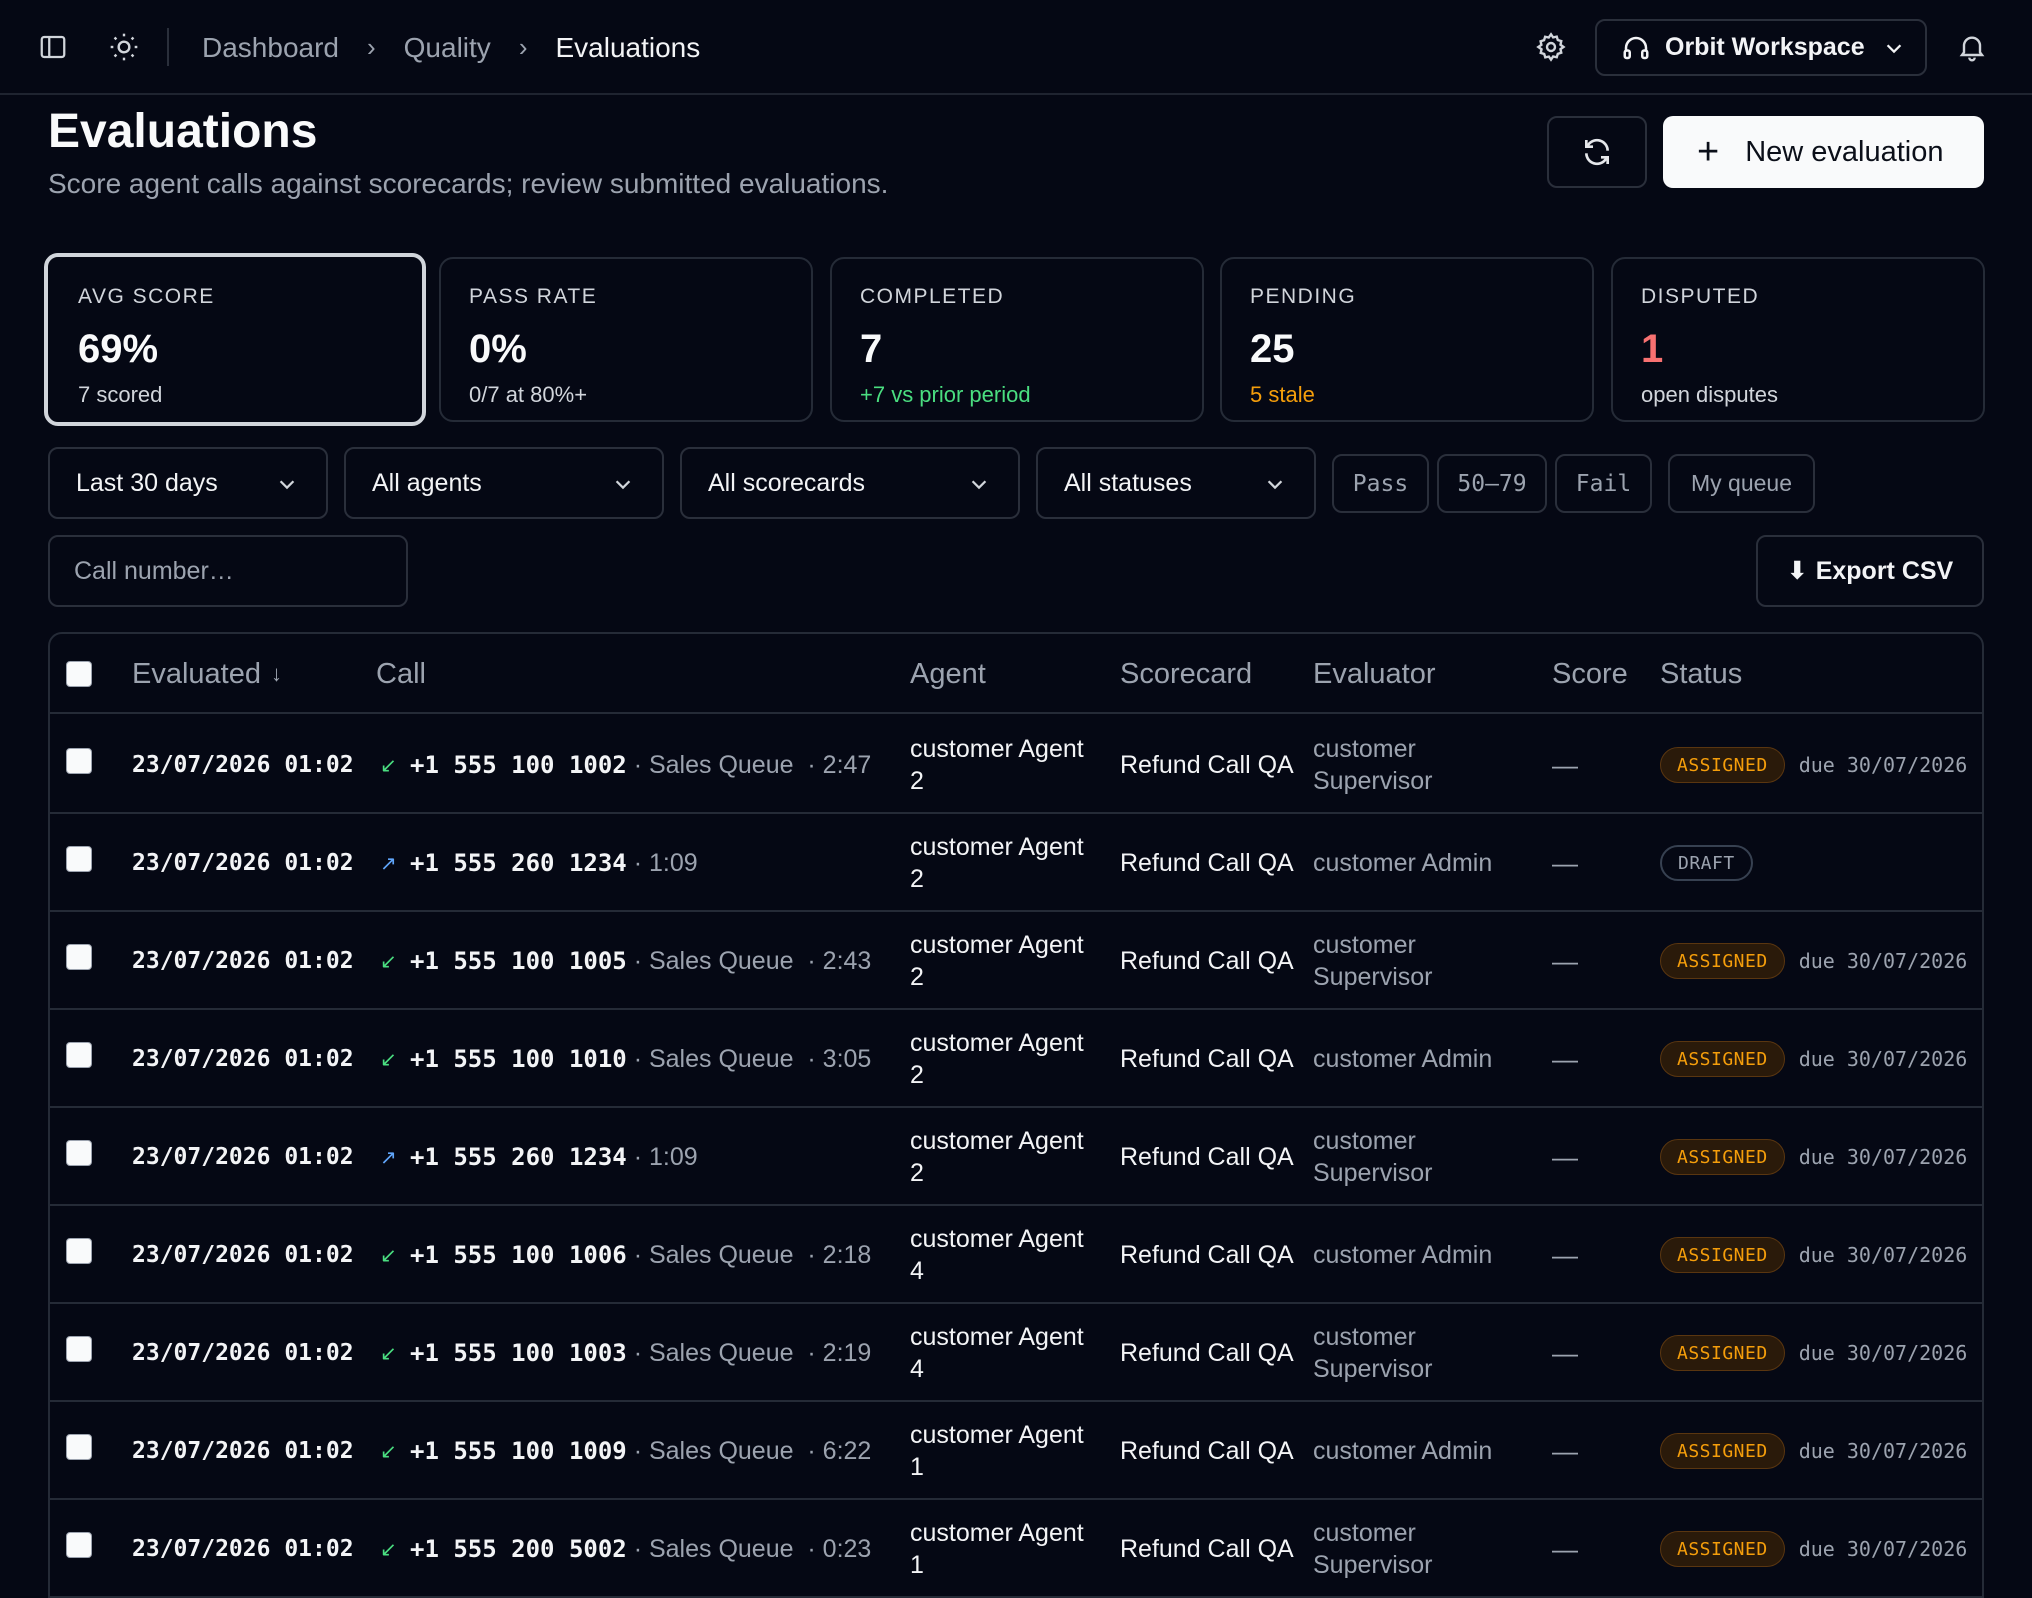  I want to click on stat-value: 0%, so click(498, 349).